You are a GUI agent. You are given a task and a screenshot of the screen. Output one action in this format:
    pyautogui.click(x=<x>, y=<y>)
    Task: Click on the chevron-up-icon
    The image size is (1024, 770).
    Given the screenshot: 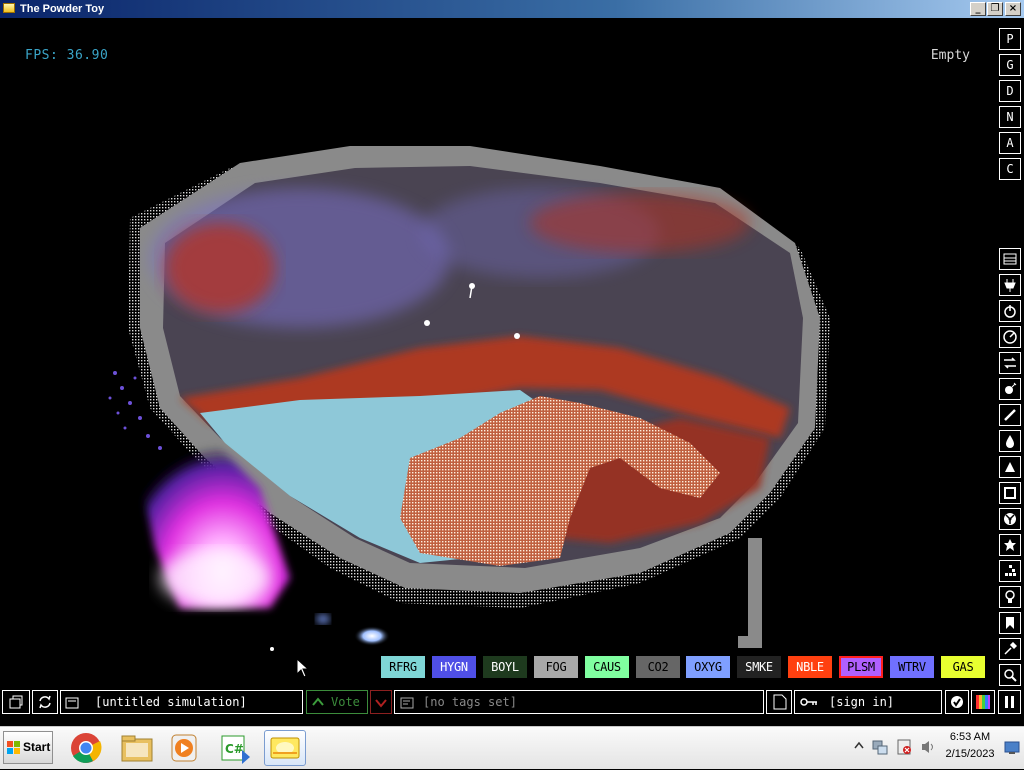 What is the action you would take?
    pyautogui.click(x=318, y=701)
    